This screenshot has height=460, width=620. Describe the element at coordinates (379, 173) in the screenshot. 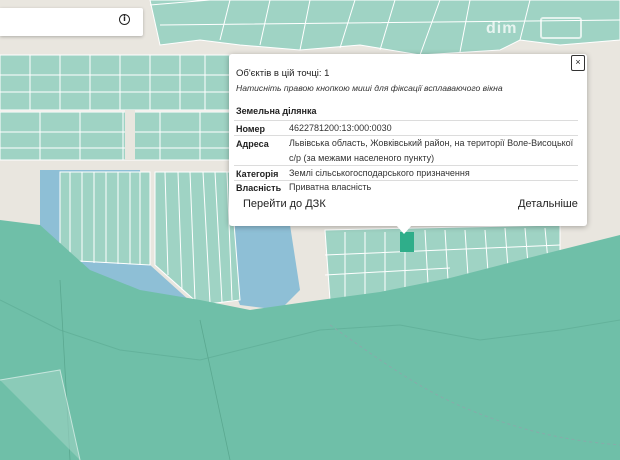

I see `row-value-category: Землі сільськогосподарського призначення` at that location.